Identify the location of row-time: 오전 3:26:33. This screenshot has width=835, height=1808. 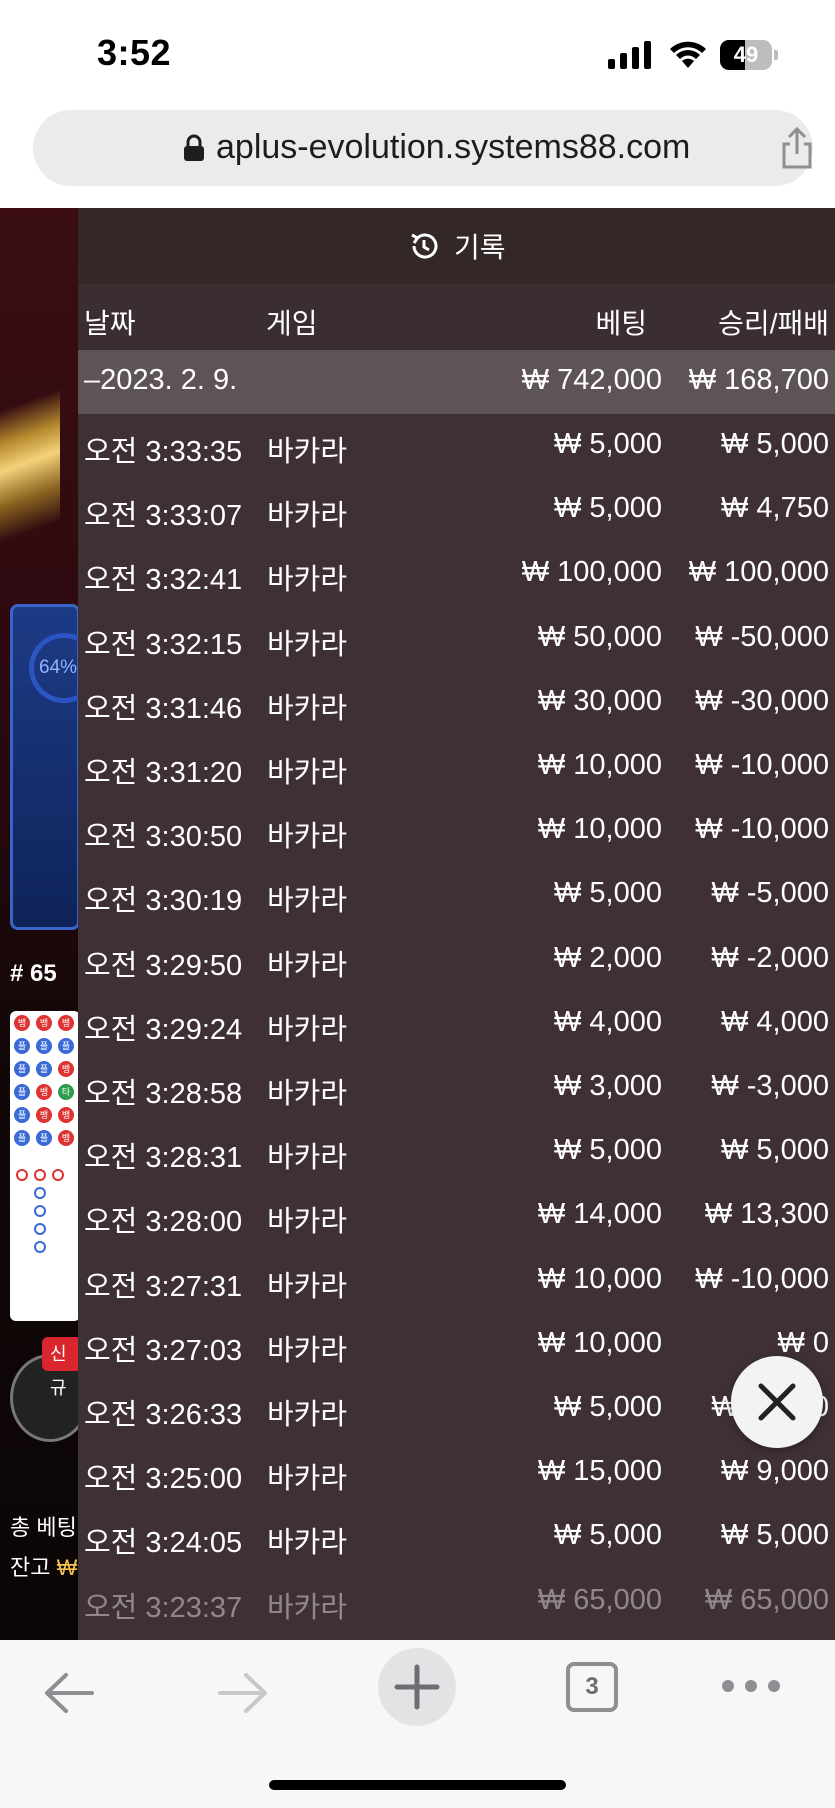
(163, 1415).